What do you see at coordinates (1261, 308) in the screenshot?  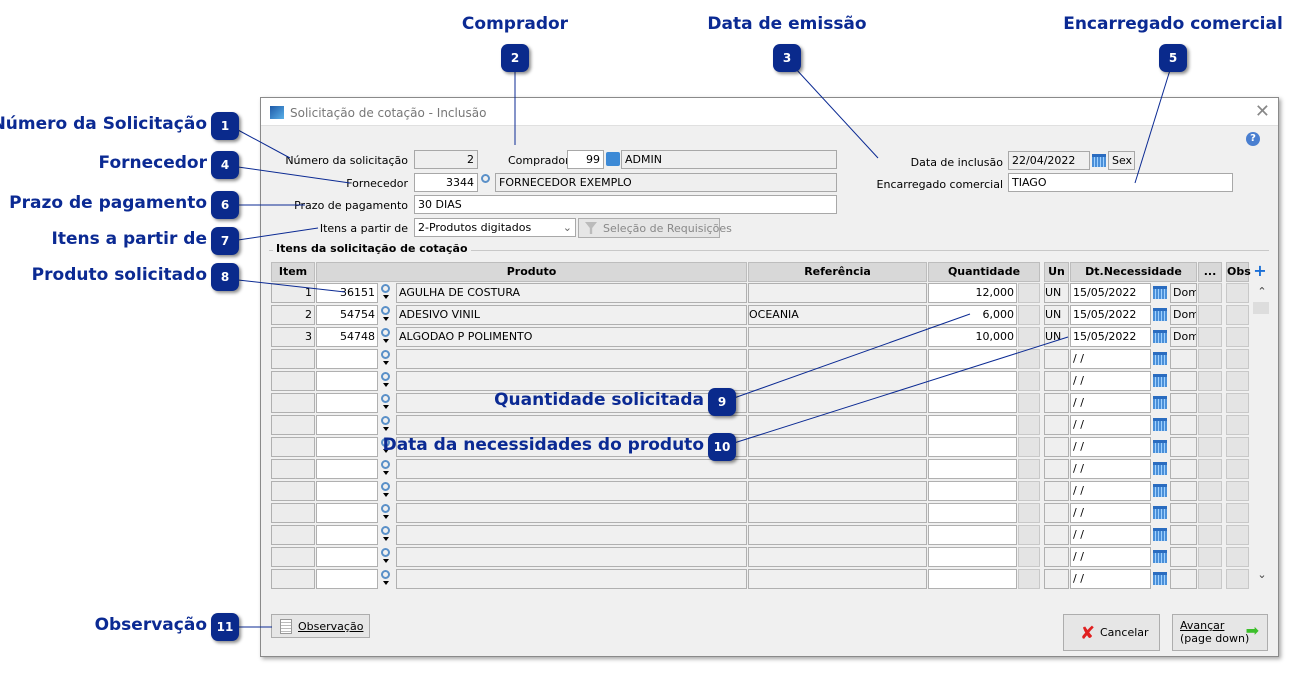 I see `scrollbar-thumb` at bounding box center [1261, 308].